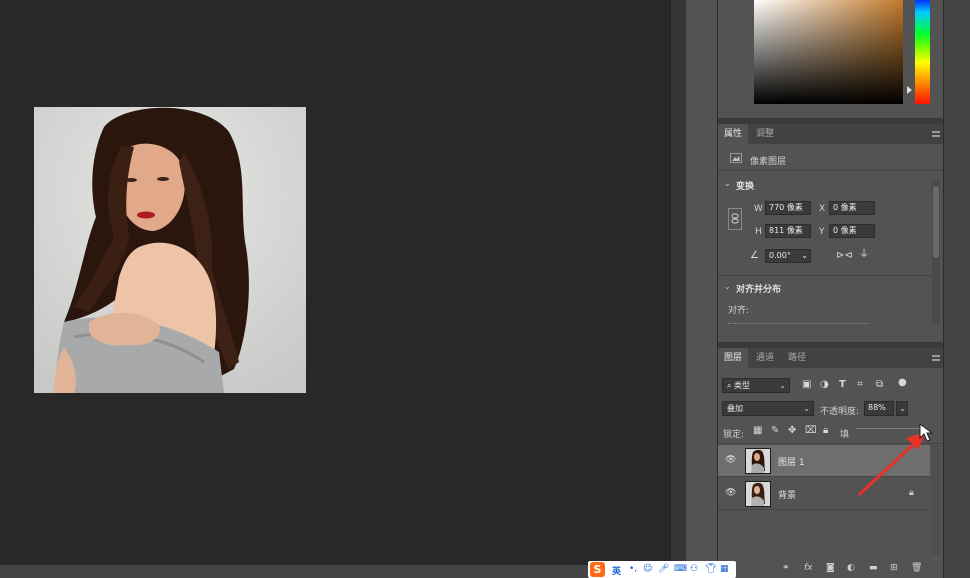 The height and width of the screenshot is (578, 970). I want to click on properties-tabbar: 属性 调整, so click(831, 134).